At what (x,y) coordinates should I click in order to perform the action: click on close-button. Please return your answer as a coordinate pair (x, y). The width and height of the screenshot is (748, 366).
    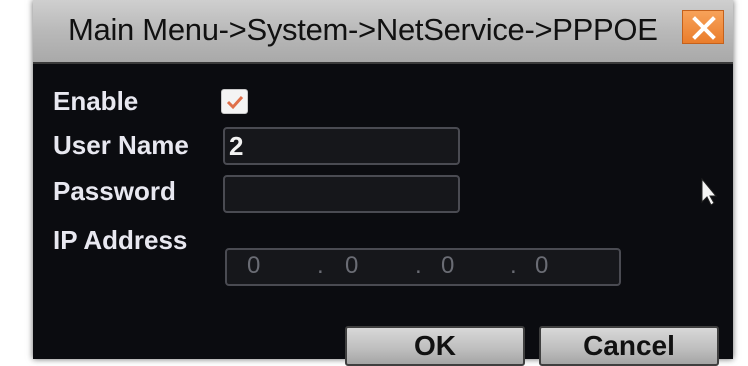
    Looking at the image, I should click on (703, 27).